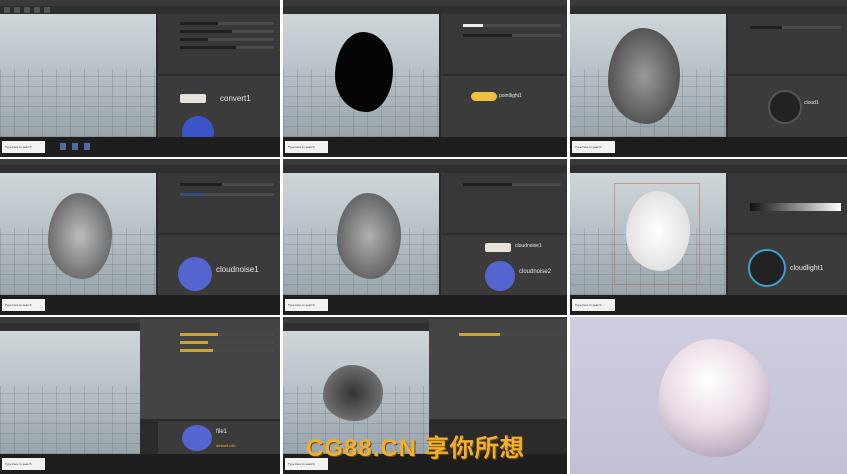 The width and height of the screenshot is (847, 474). I want to click on panel-final-render, so click(708, 395).